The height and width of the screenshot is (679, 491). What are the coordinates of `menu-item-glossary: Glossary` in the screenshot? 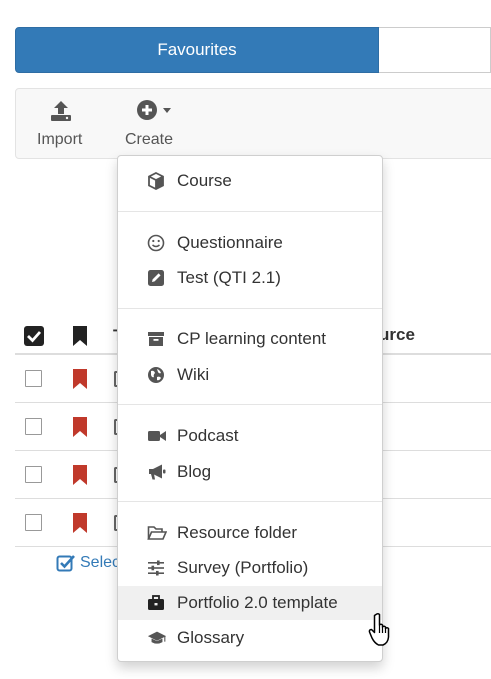 It's located at (250, 638).